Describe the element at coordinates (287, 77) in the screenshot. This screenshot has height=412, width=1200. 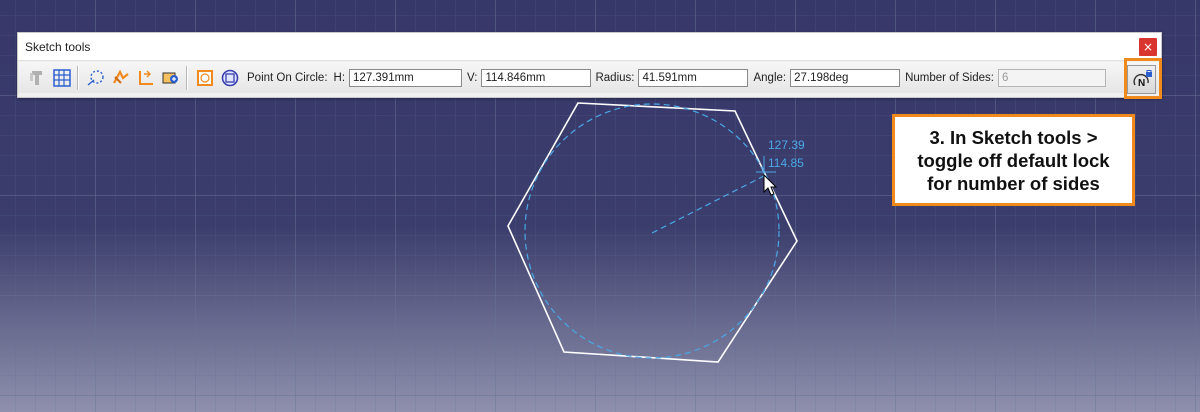
I see `point-on-circle-label: Point On Circle:` at that location.